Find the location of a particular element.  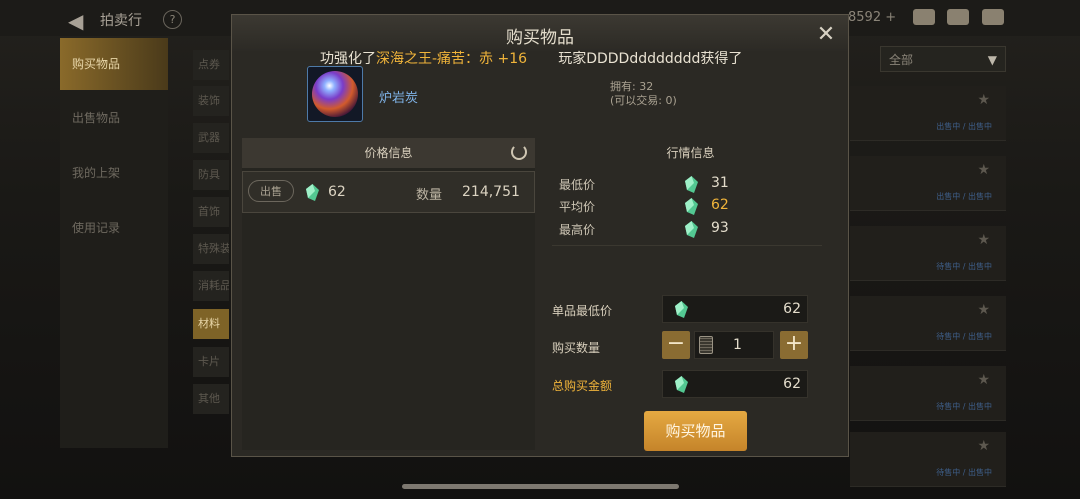

dialog-header: 购买物品 ✕ is located at coordinates (540, 33).